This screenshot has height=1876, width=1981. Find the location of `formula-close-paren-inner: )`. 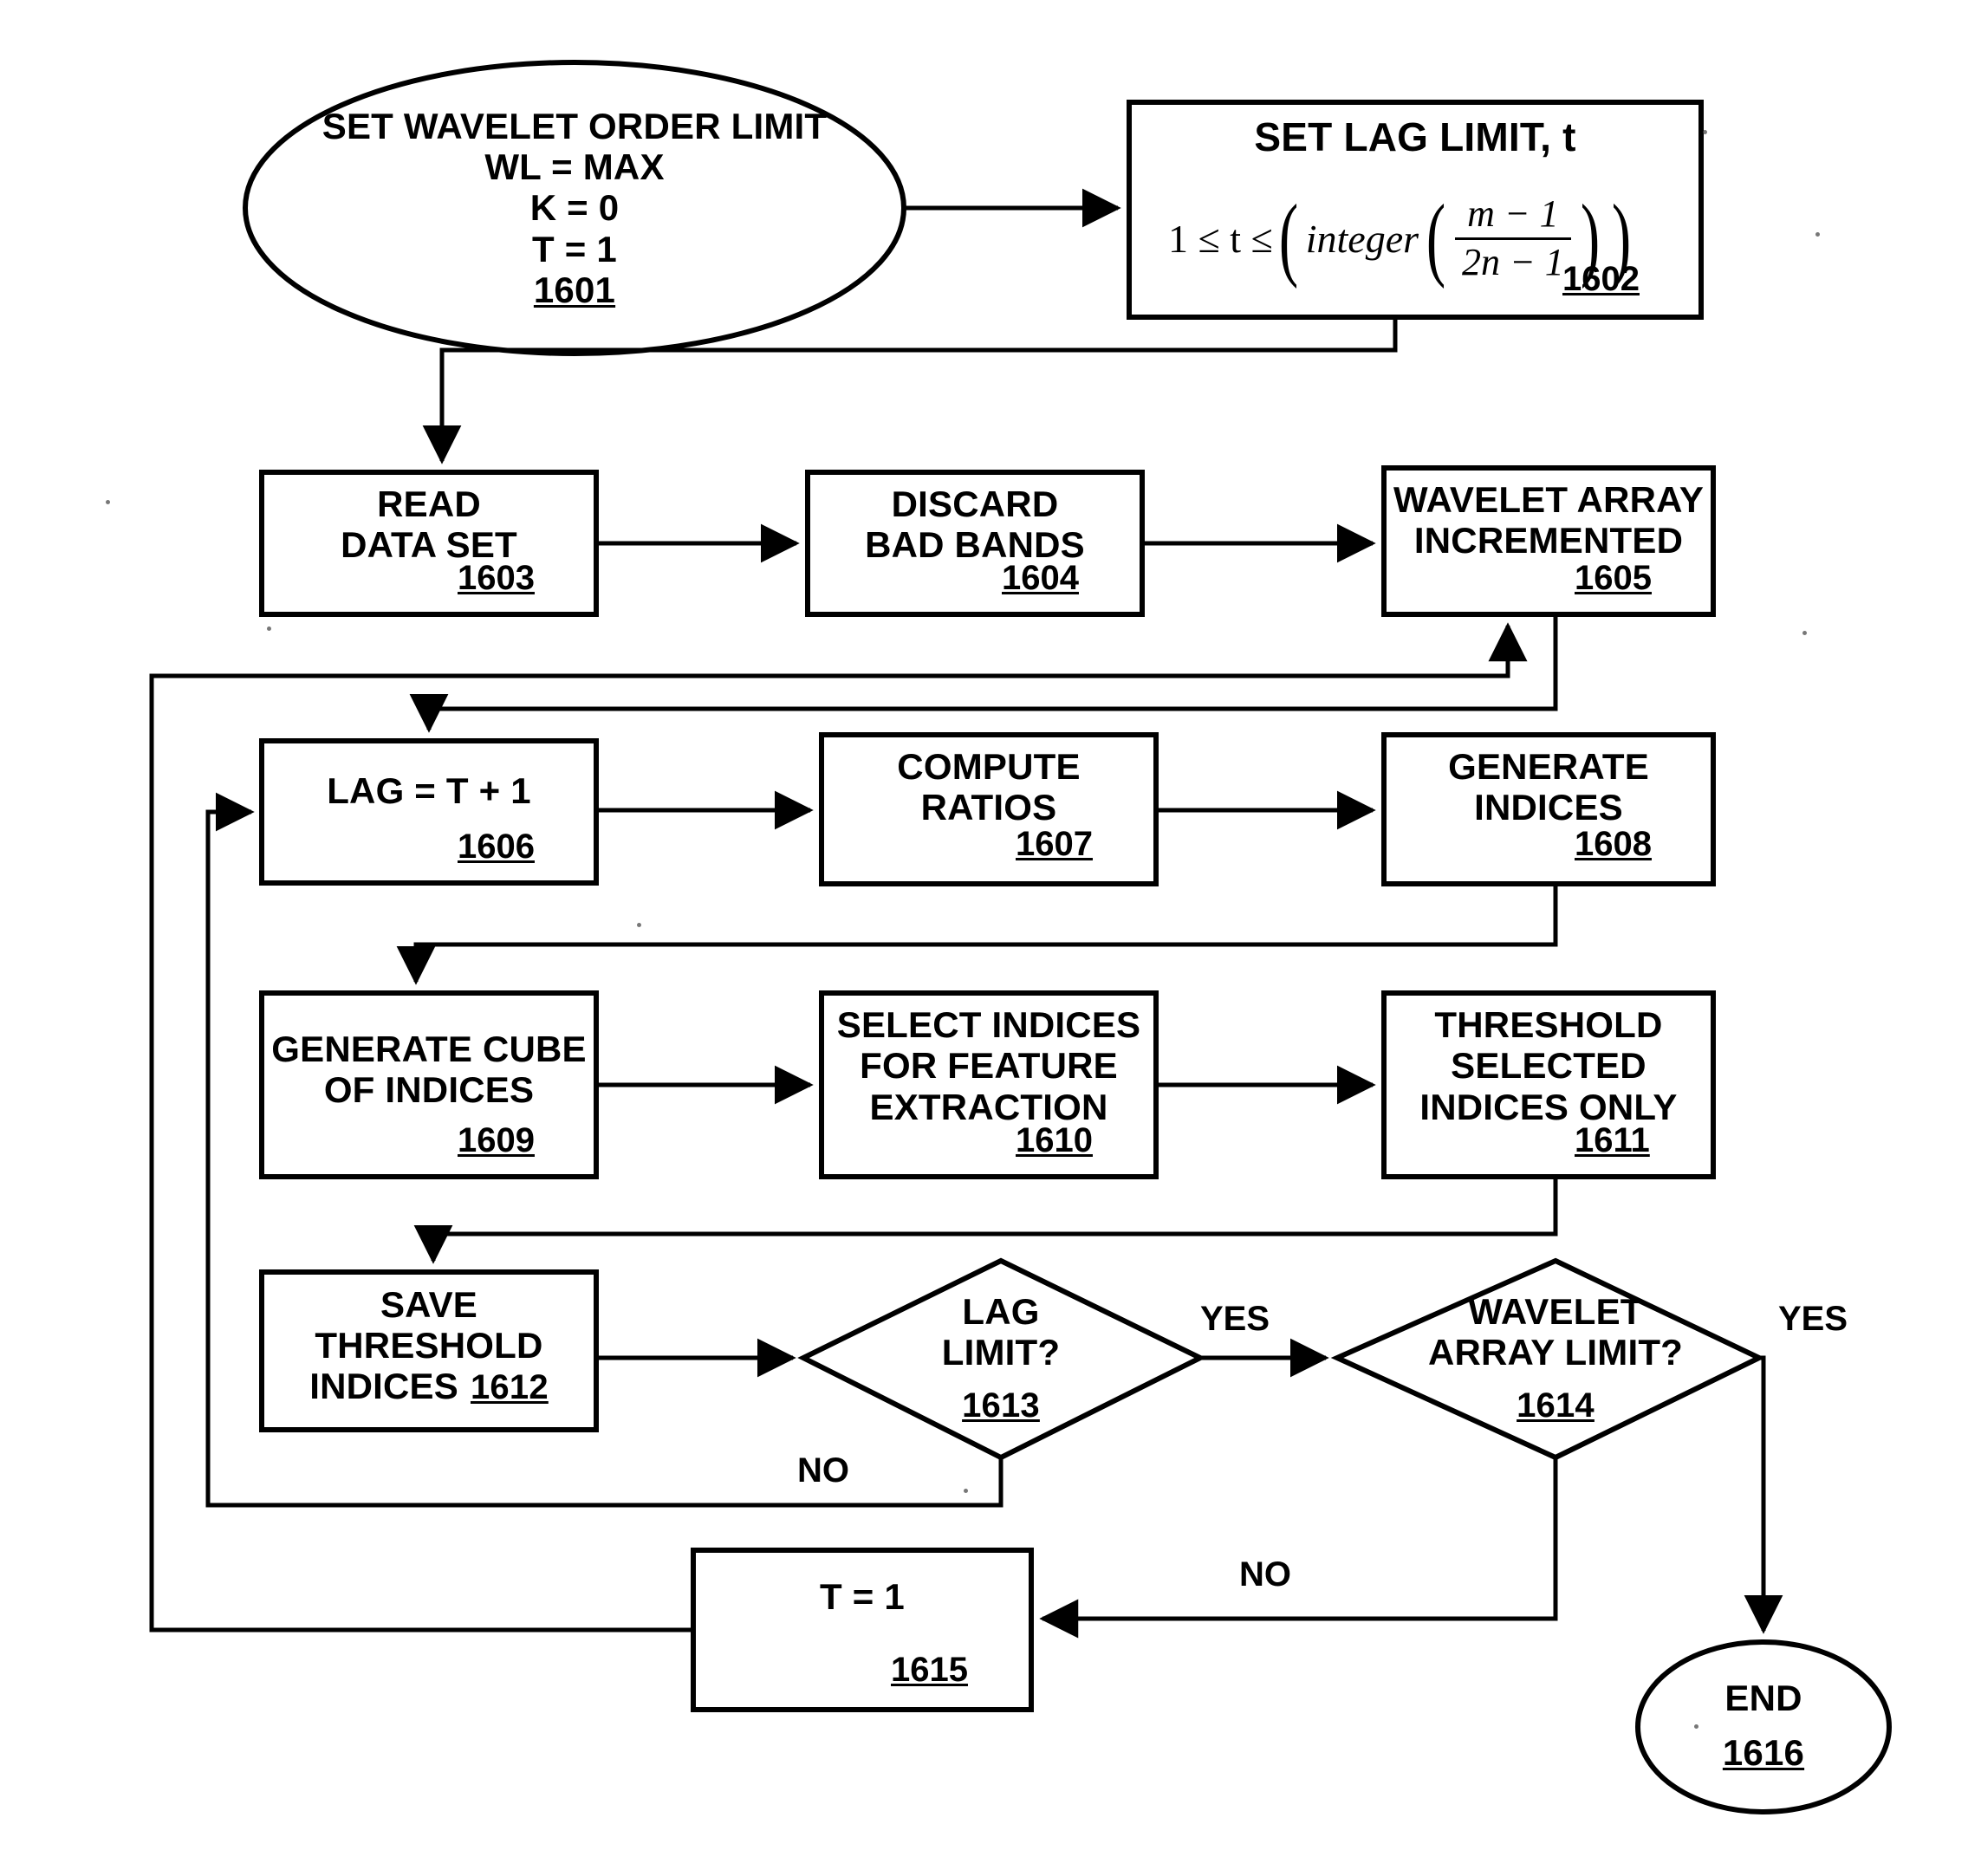

formula-close-paren-inner: ) is located at coordinates (1590, 237).